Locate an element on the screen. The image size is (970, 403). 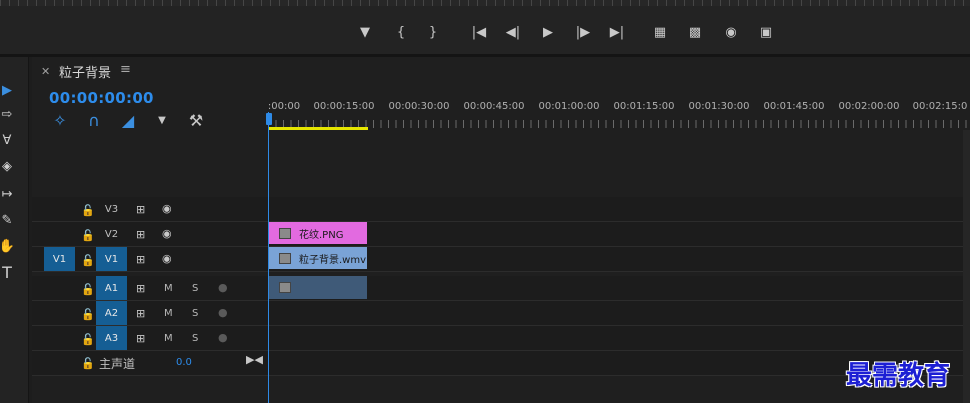
step-forward-icon: |▶ is located at coordinates (583, 32).